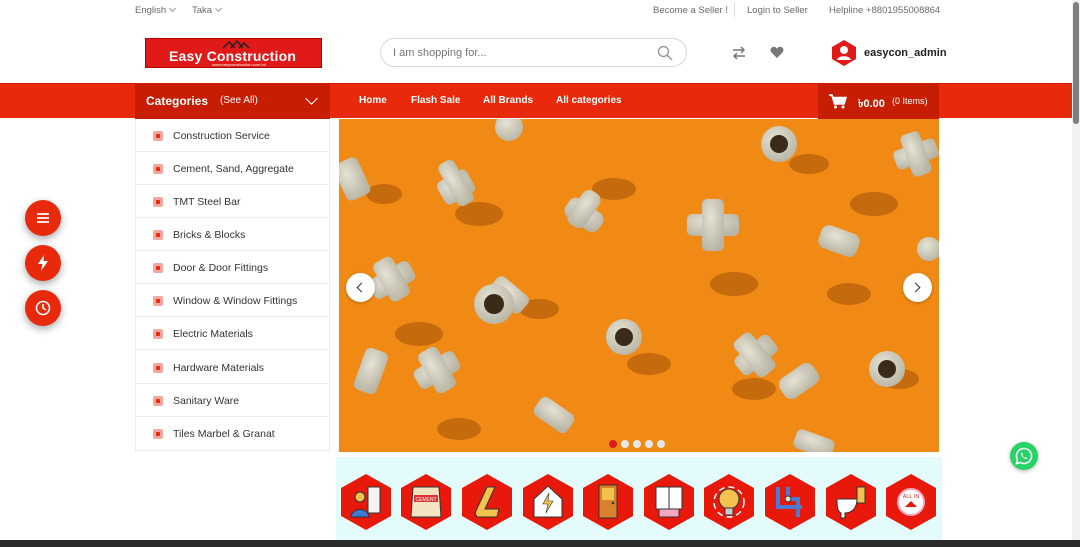 The image size is (1080, 547). Describe the element at coordinates (790, 502) in the screenshot. I see `plumbing-icon` at that location.